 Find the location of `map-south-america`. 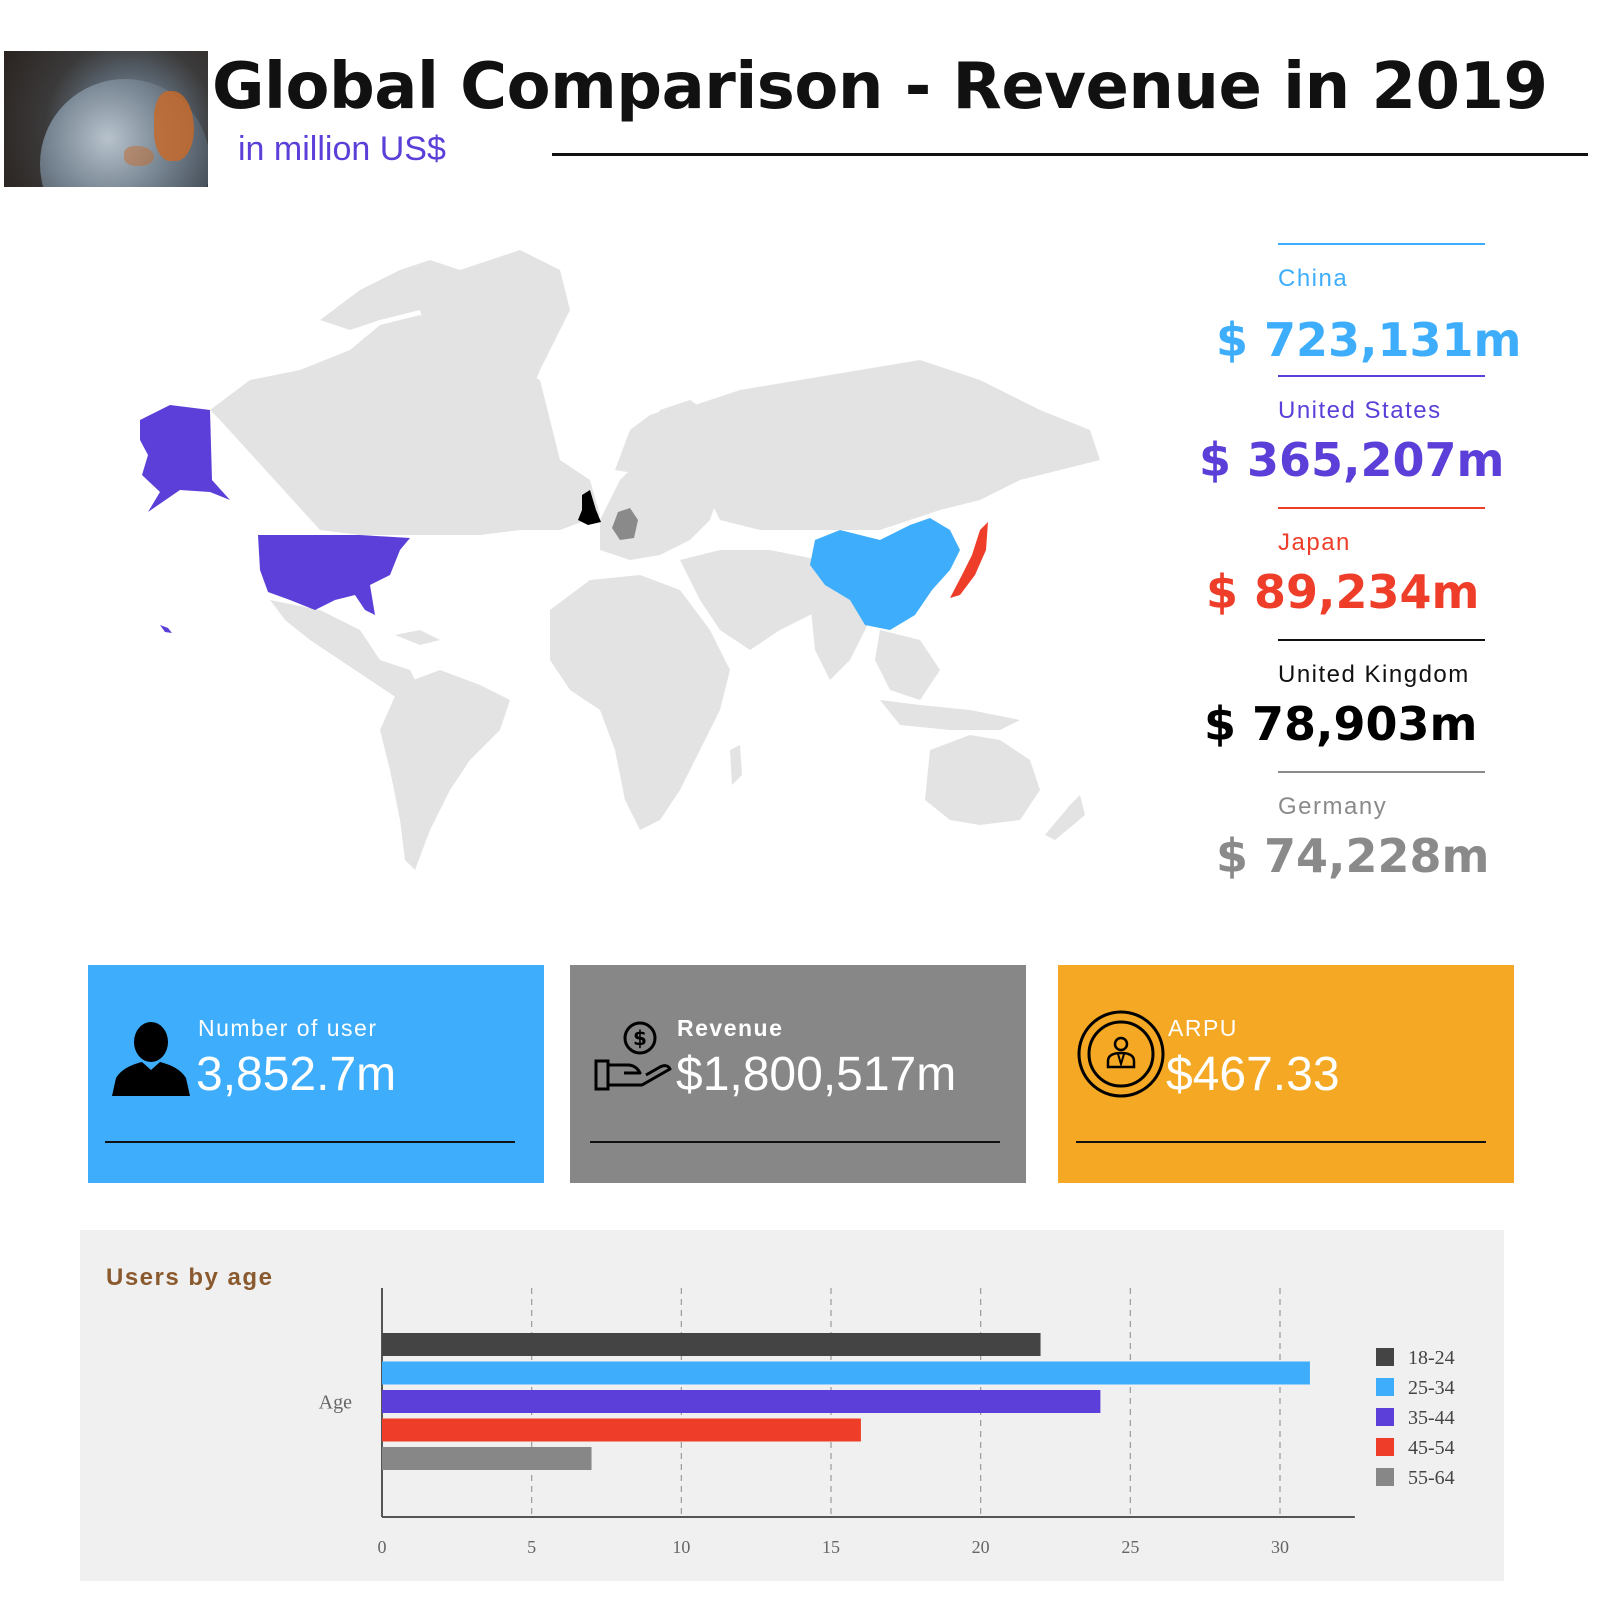

map-south-america is located at coordinates (445, 770).